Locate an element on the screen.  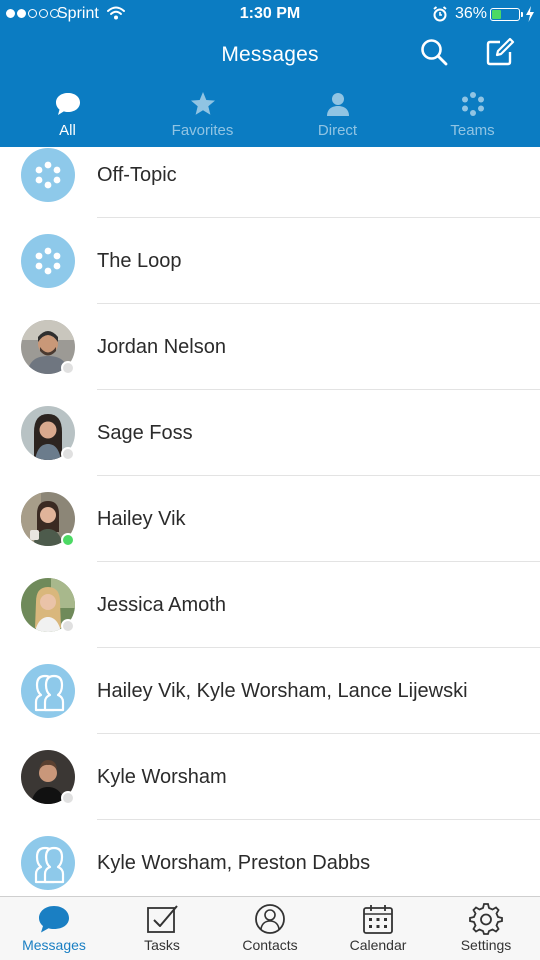
battery-level-fill is located at coordinates (497, 14).